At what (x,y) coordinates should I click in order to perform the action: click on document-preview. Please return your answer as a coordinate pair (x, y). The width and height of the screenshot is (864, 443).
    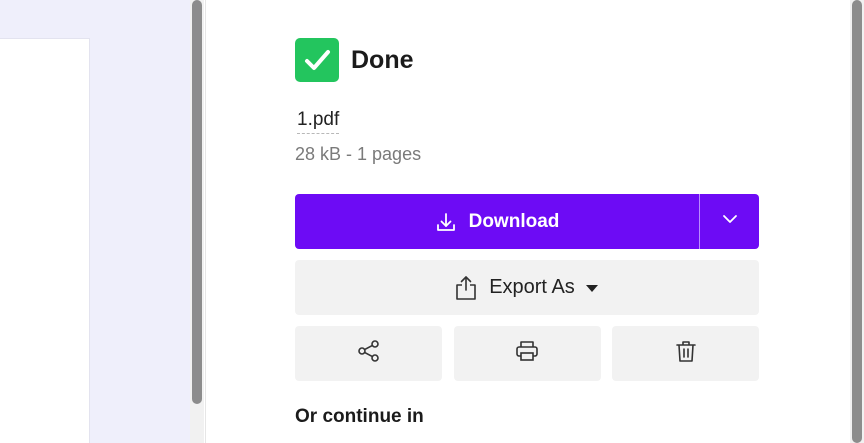
    Looking at the image, I should click on (45, 240).